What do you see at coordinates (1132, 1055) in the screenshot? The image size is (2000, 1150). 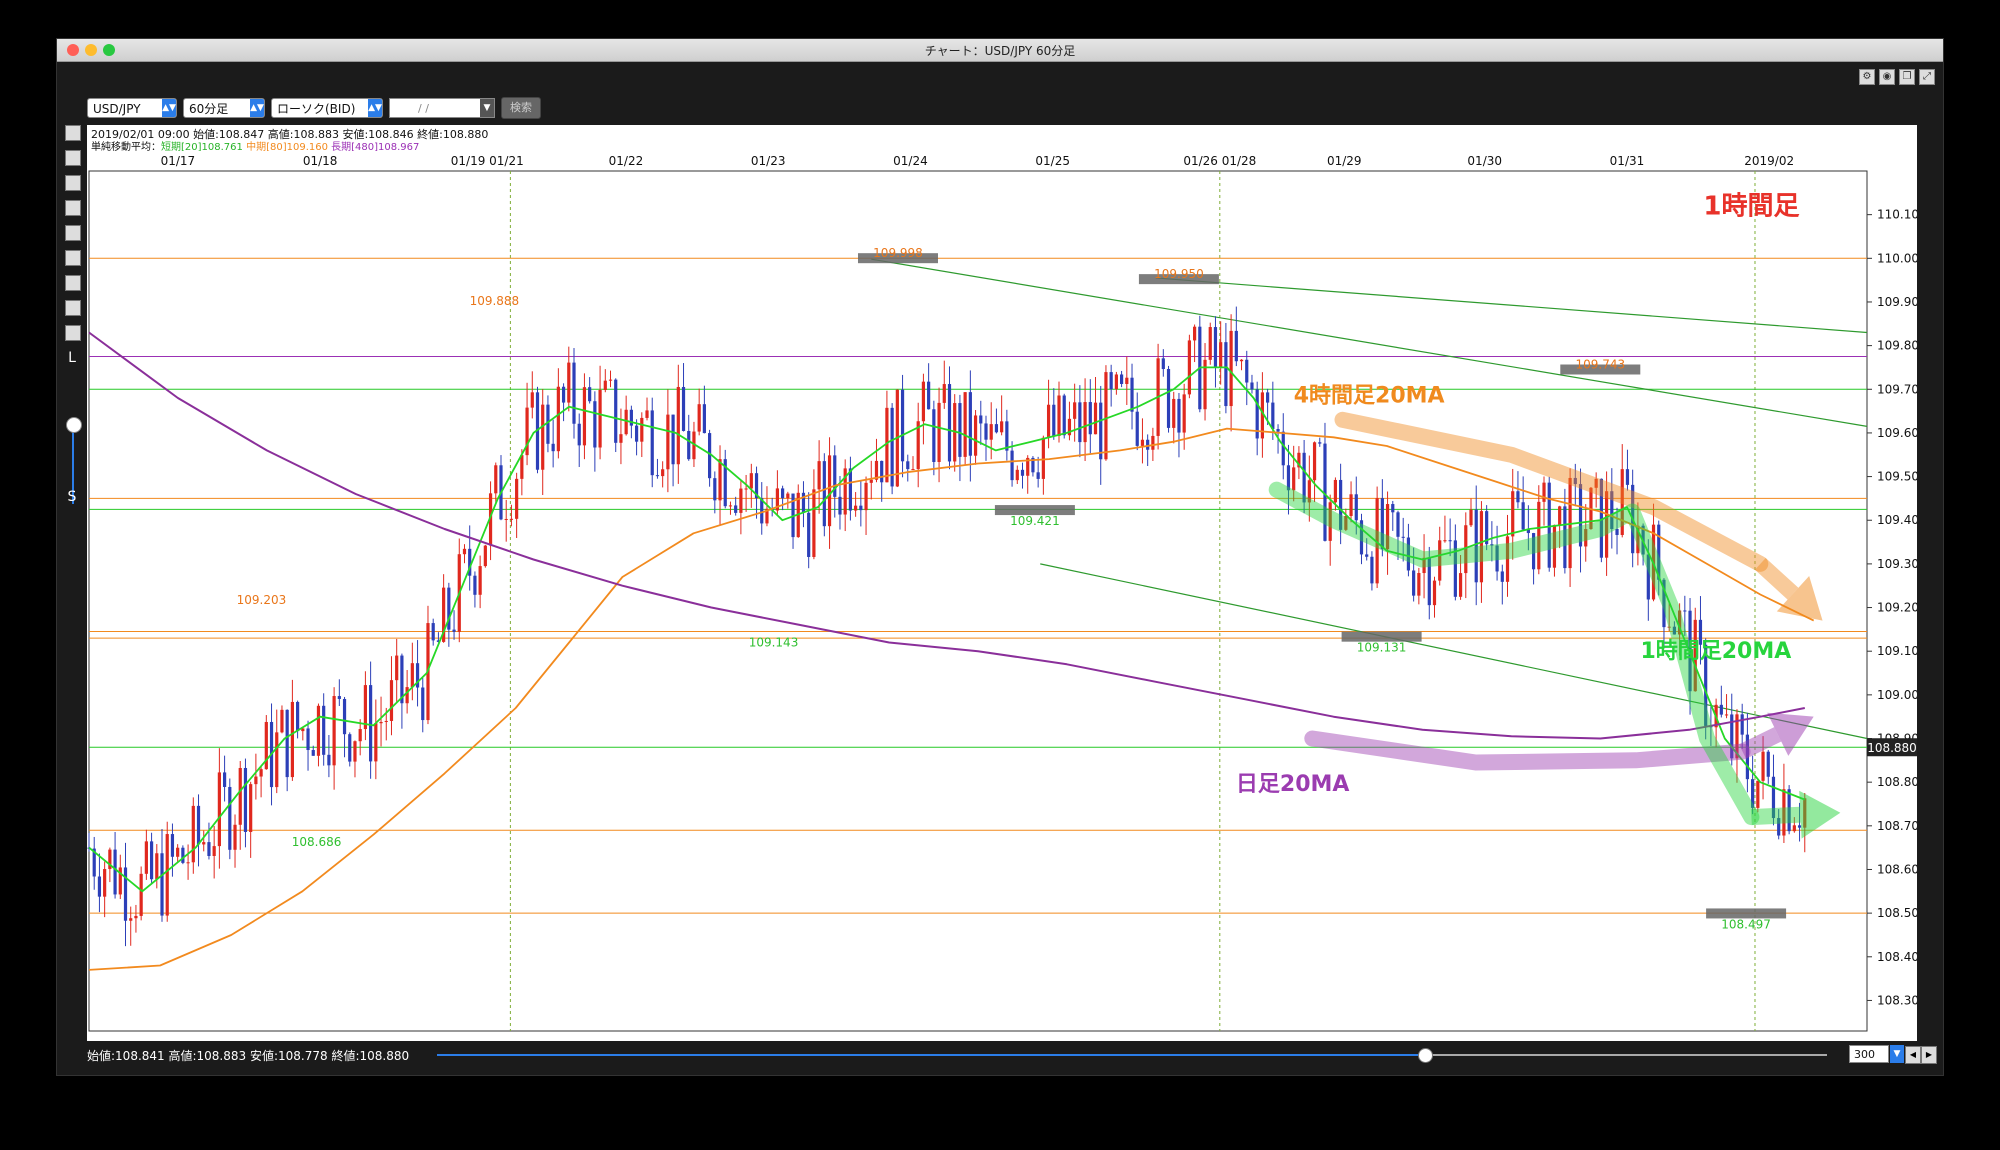 I see `scroll-slider` at bounding box center [1132, 1055].